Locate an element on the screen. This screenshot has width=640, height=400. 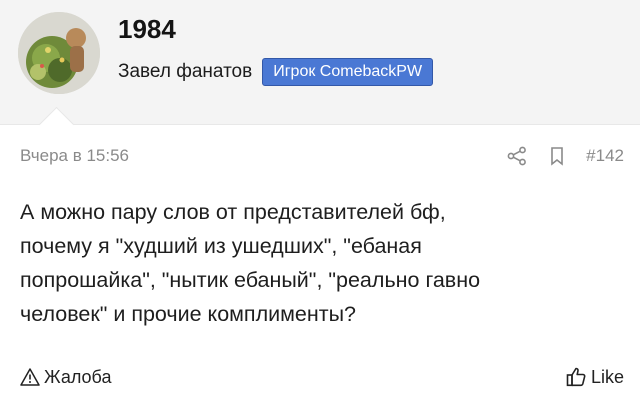
user-role: Завел фанатов is located at coordinates (185, 71).